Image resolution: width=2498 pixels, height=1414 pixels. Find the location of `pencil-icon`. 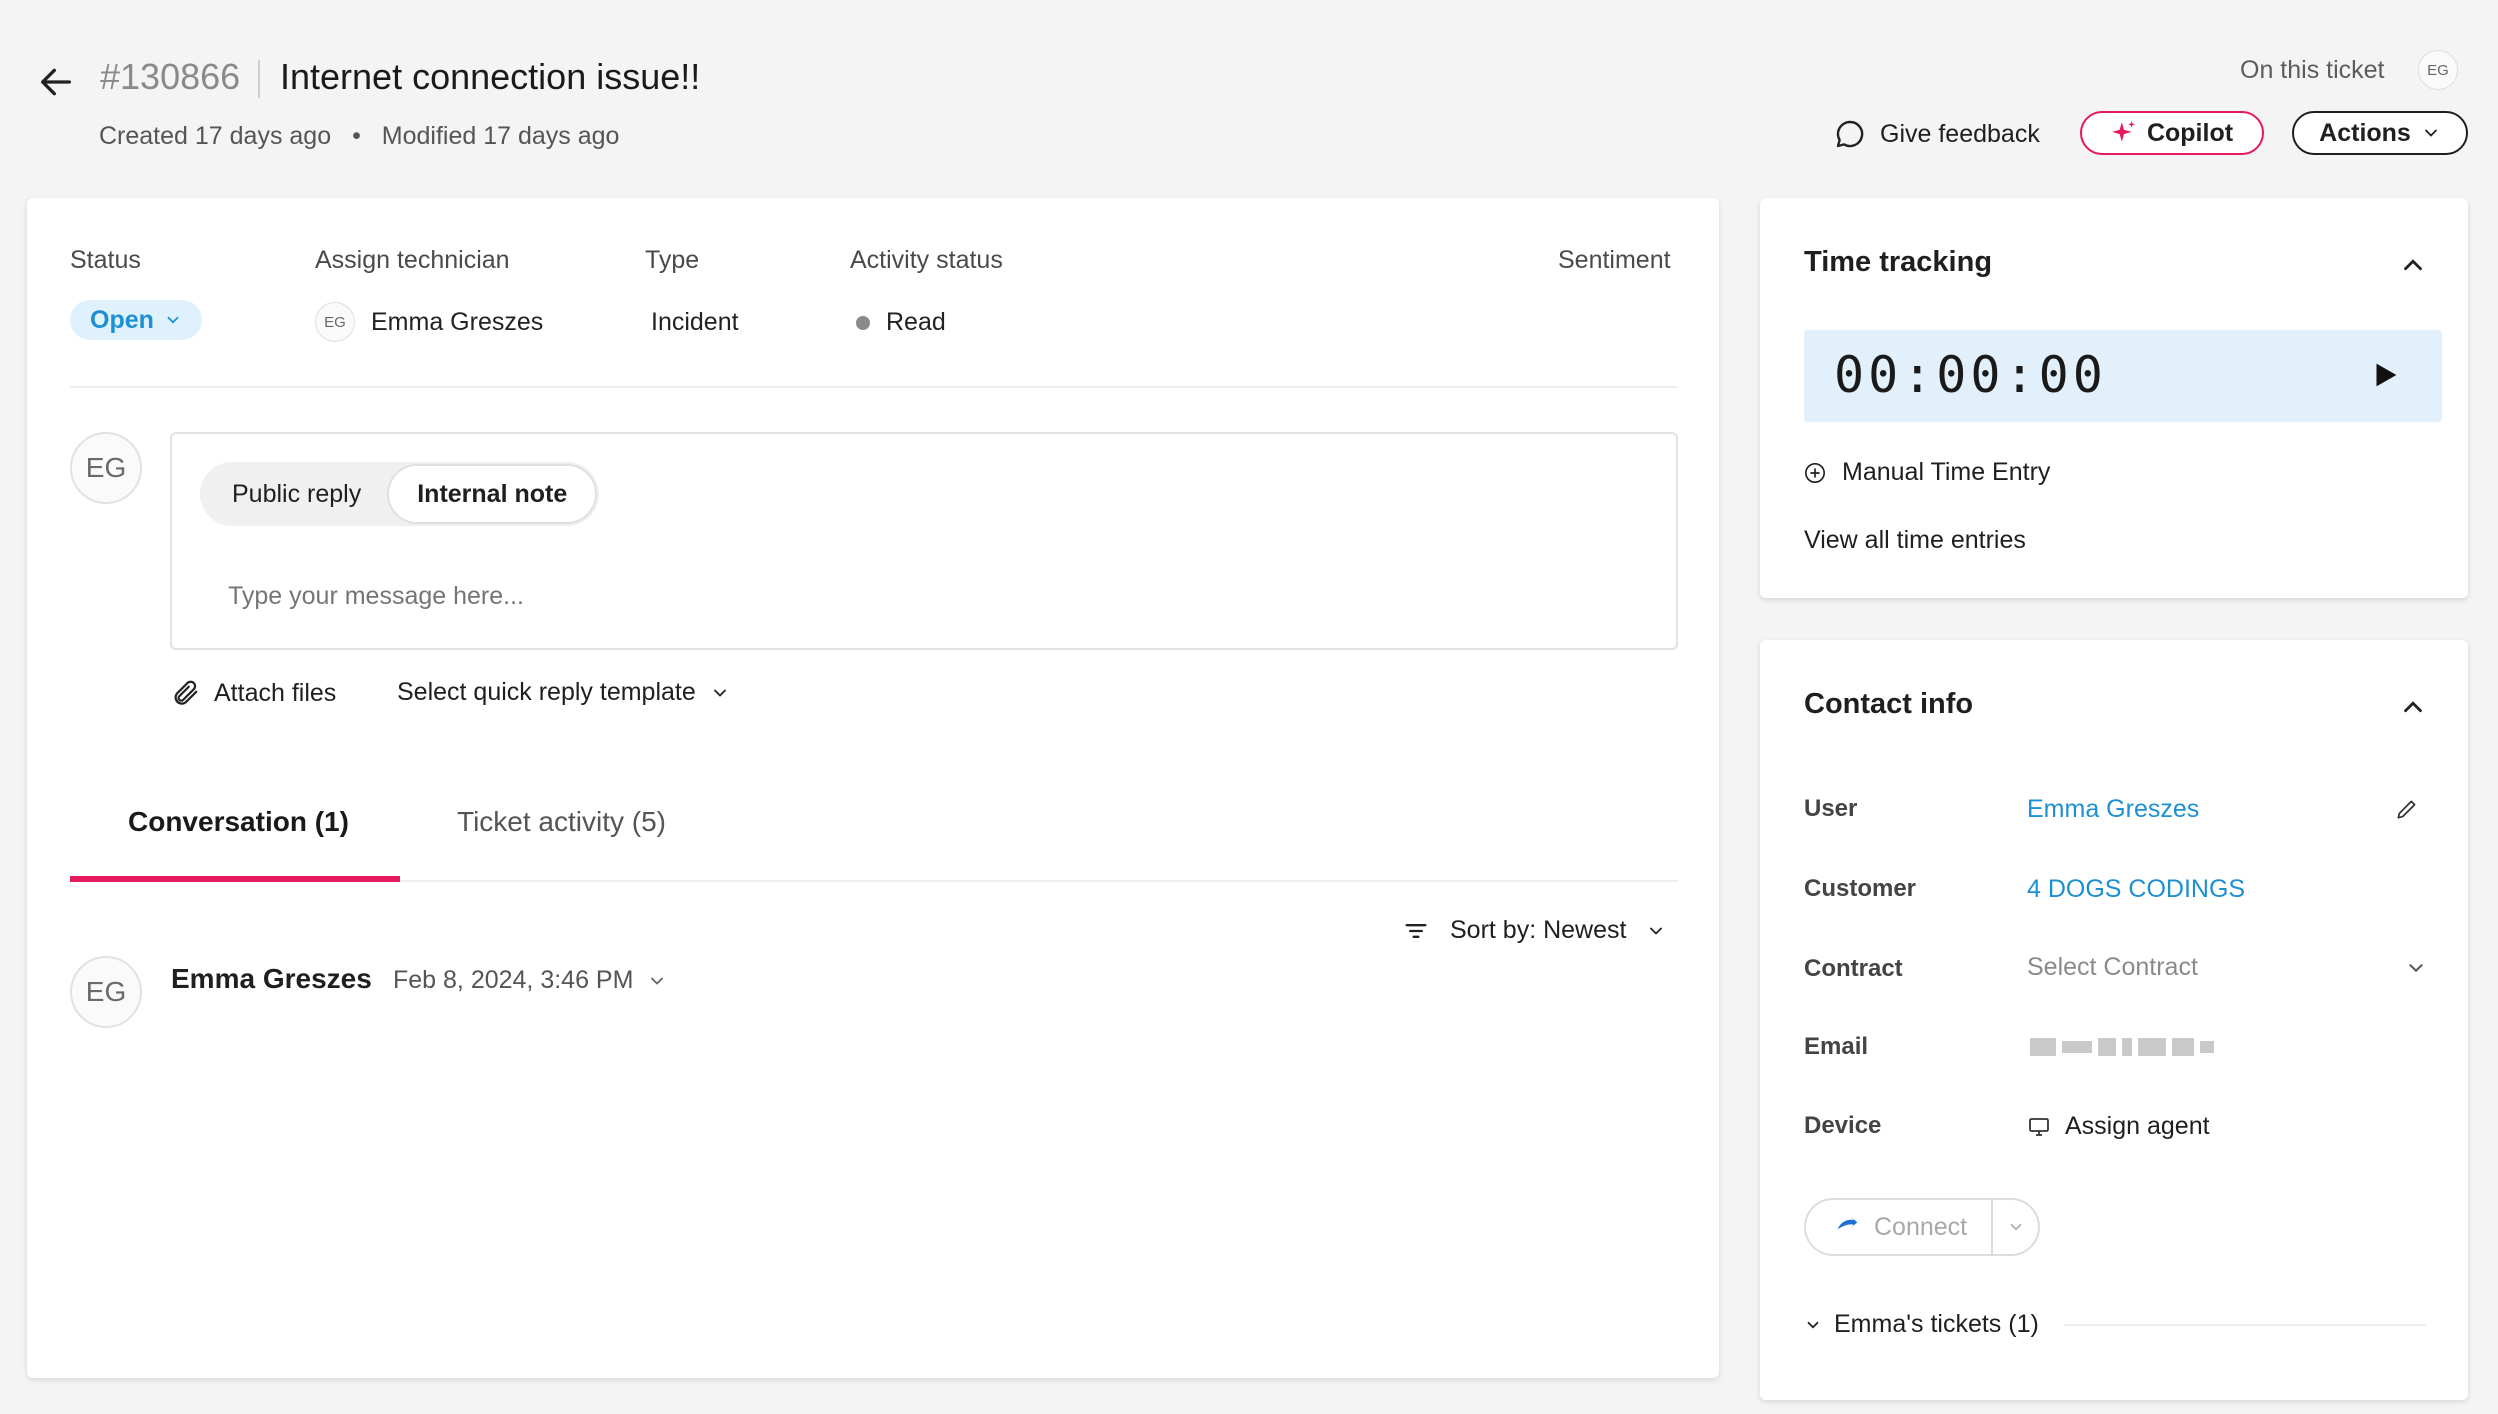

pencil-icon is located at coordinates (2407, 809).